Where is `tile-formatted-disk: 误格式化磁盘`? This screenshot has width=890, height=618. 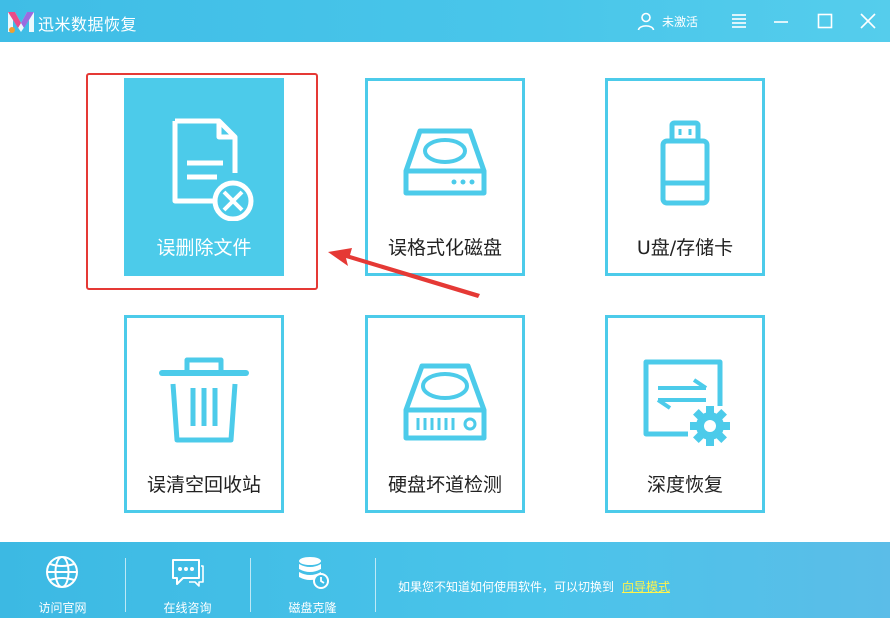
tile-formatted-disk: 误格式化磁盘 is located at coordinates (445, 177).